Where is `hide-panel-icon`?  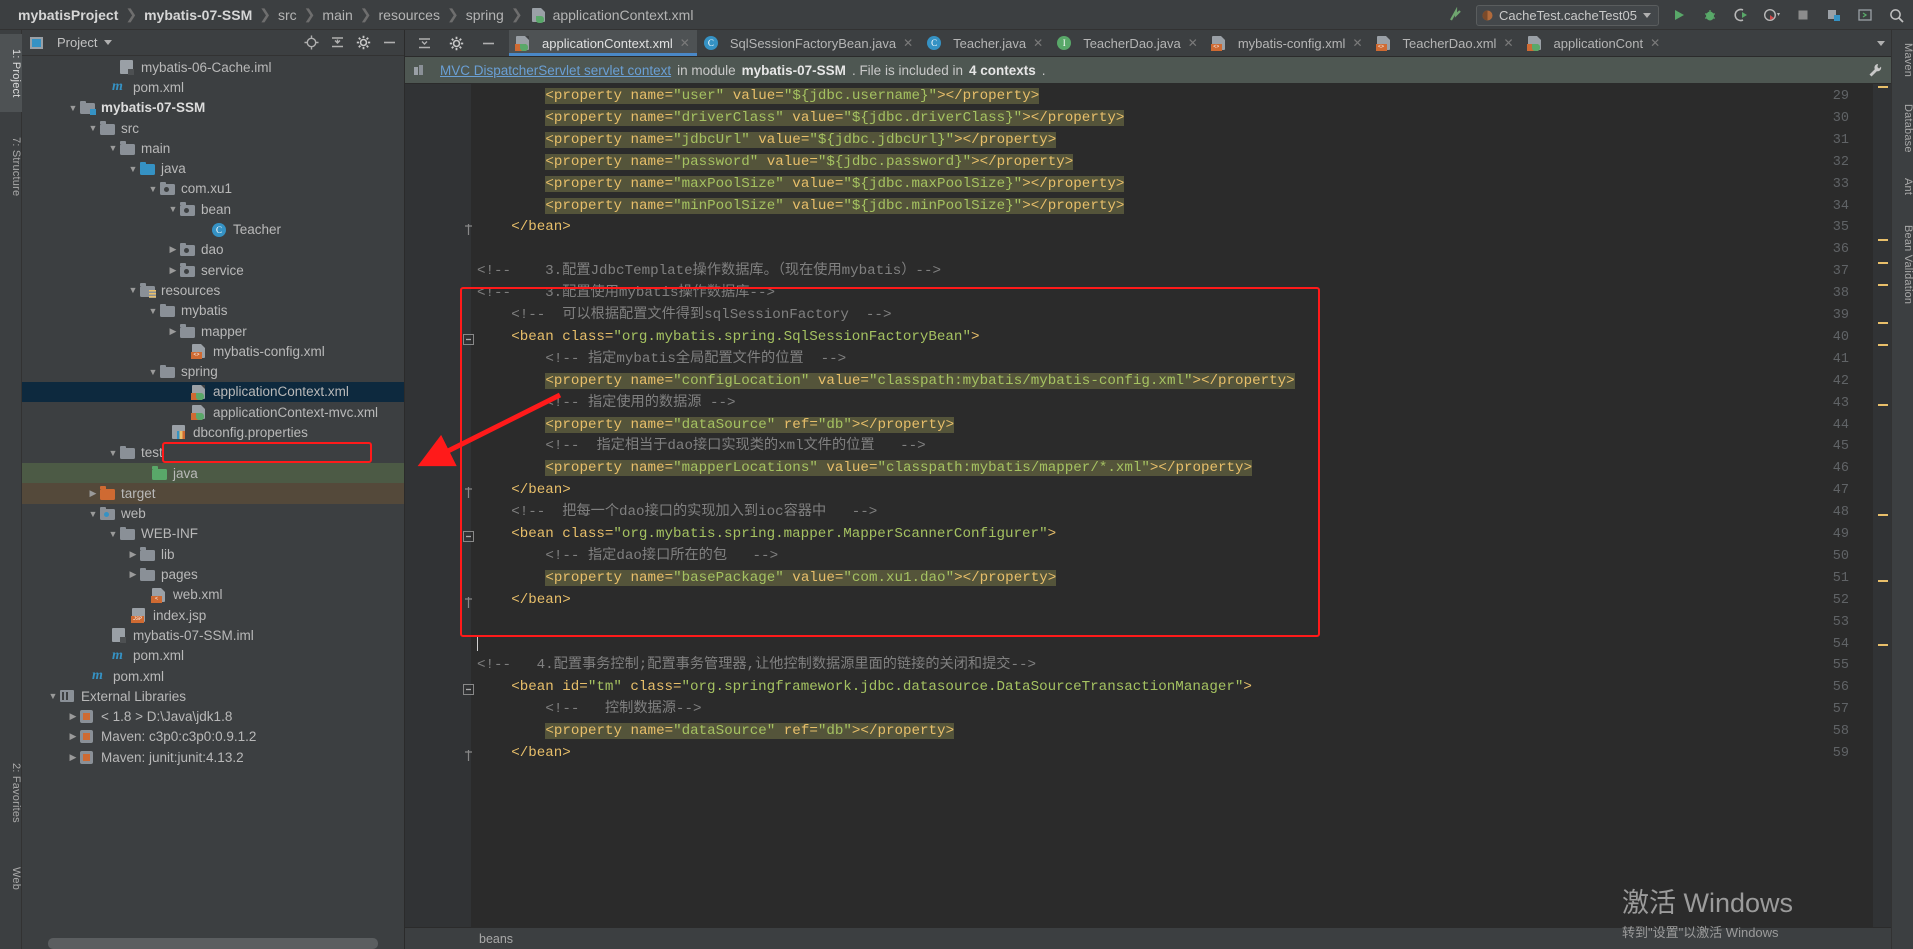
hide-panel-icon is located at coordinates (488, 43).